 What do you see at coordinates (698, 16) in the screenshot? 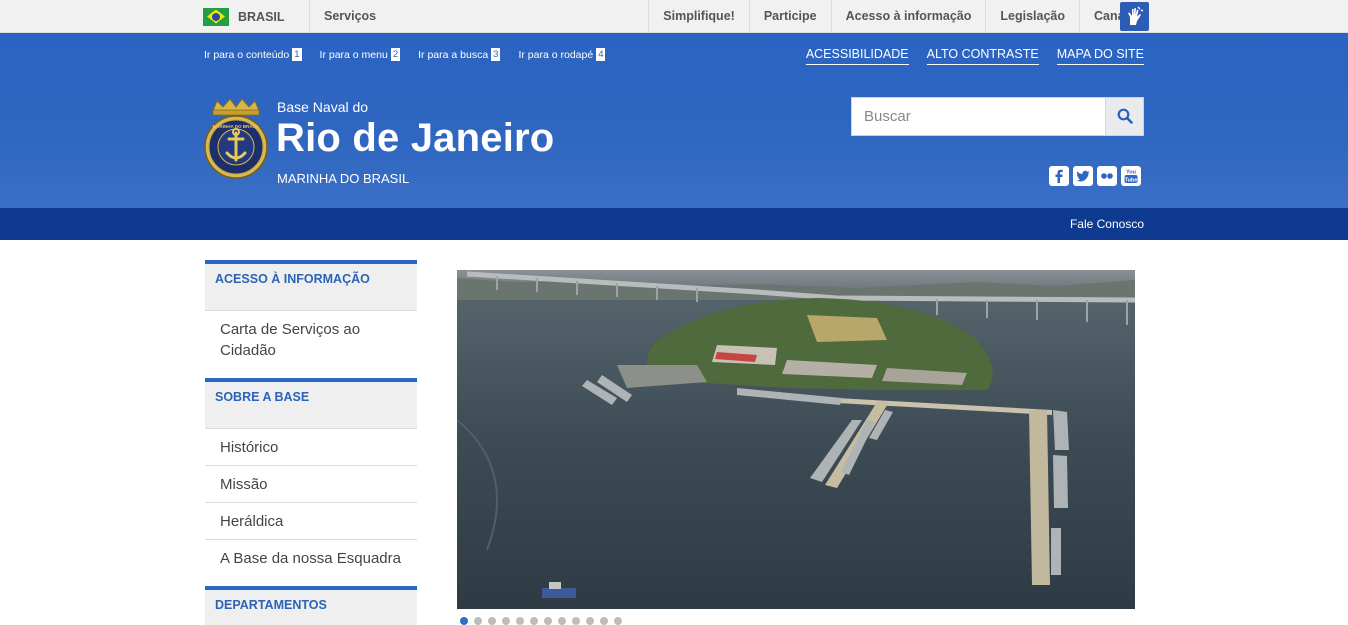
I see `gov-link-simplifique: Simplifique!` at bounding box center [698, 16].